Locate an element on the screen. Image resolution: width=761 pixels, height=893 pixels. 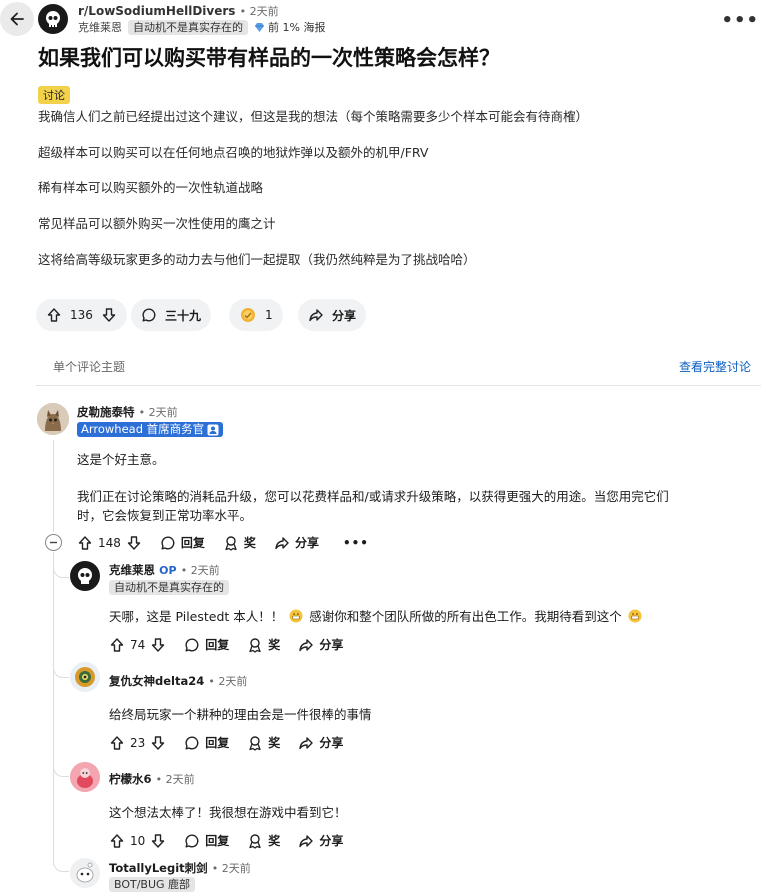
minus-icon is located at coordinates (53, 542).